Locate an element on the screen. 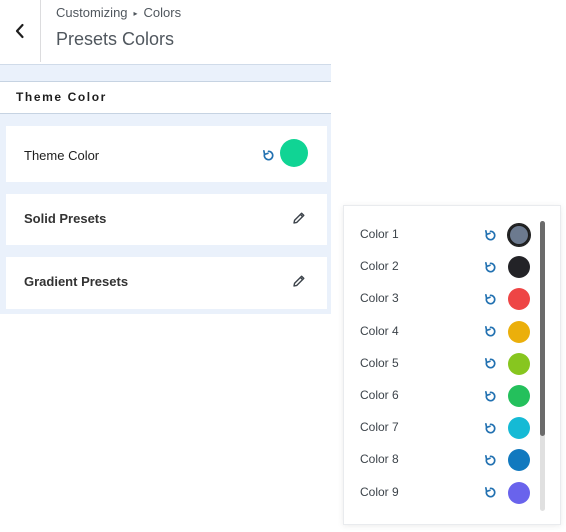 The image size is (566, 532). gradient-presets-control: Gradient Presets is located at coordinates (166, 283).